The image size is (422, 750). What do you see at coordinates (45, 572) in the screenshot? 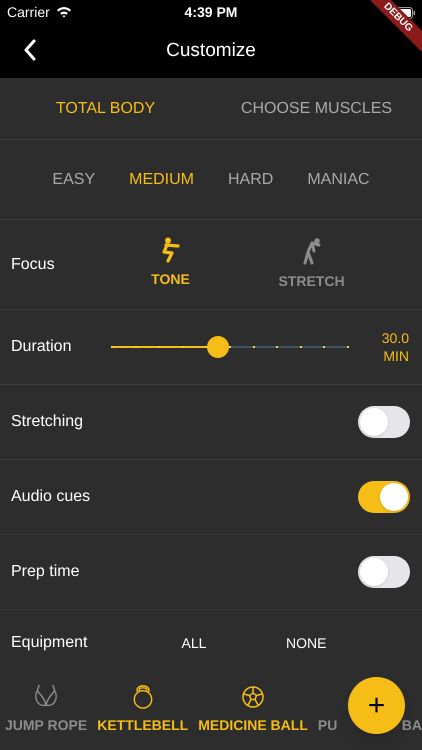
I see `setting-label: Prep time` at bounding box center [45, 572].